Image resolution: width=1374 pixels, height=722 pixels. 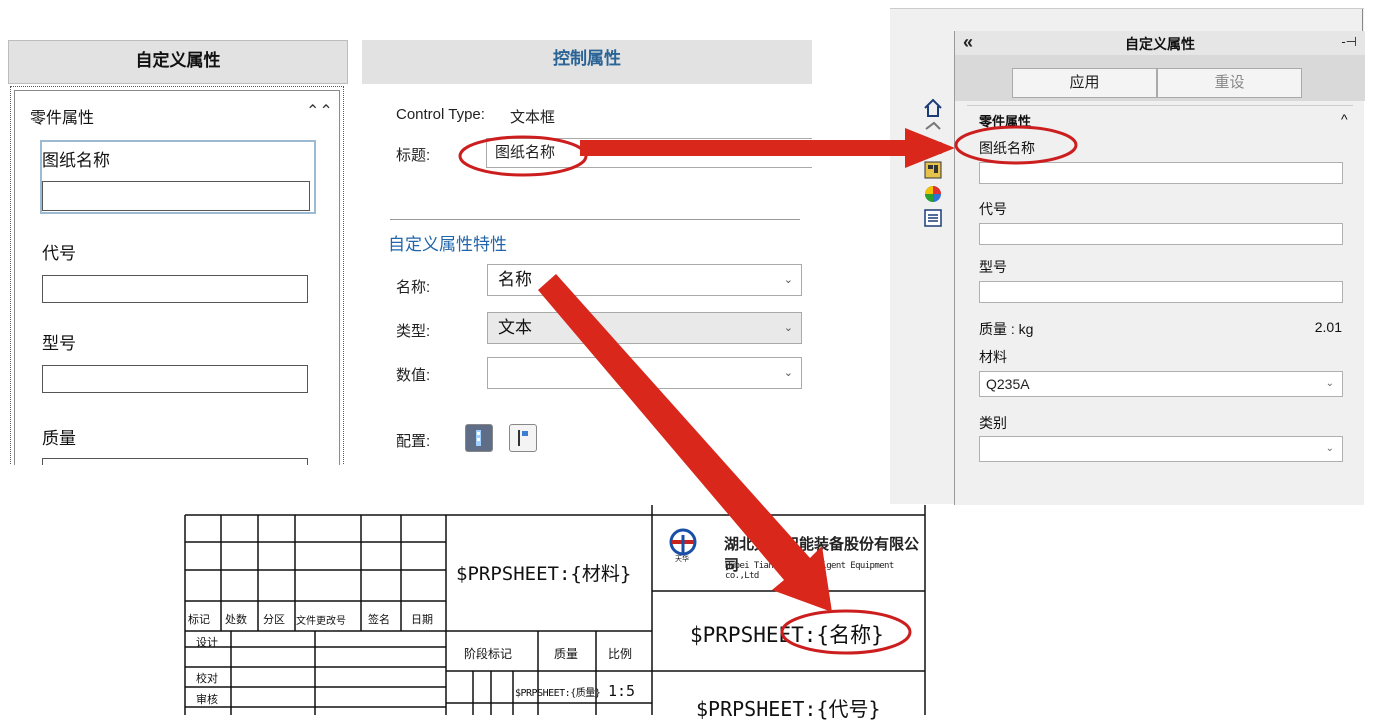 I want to click on mass-header: 质量, so click(x=566, y=654).